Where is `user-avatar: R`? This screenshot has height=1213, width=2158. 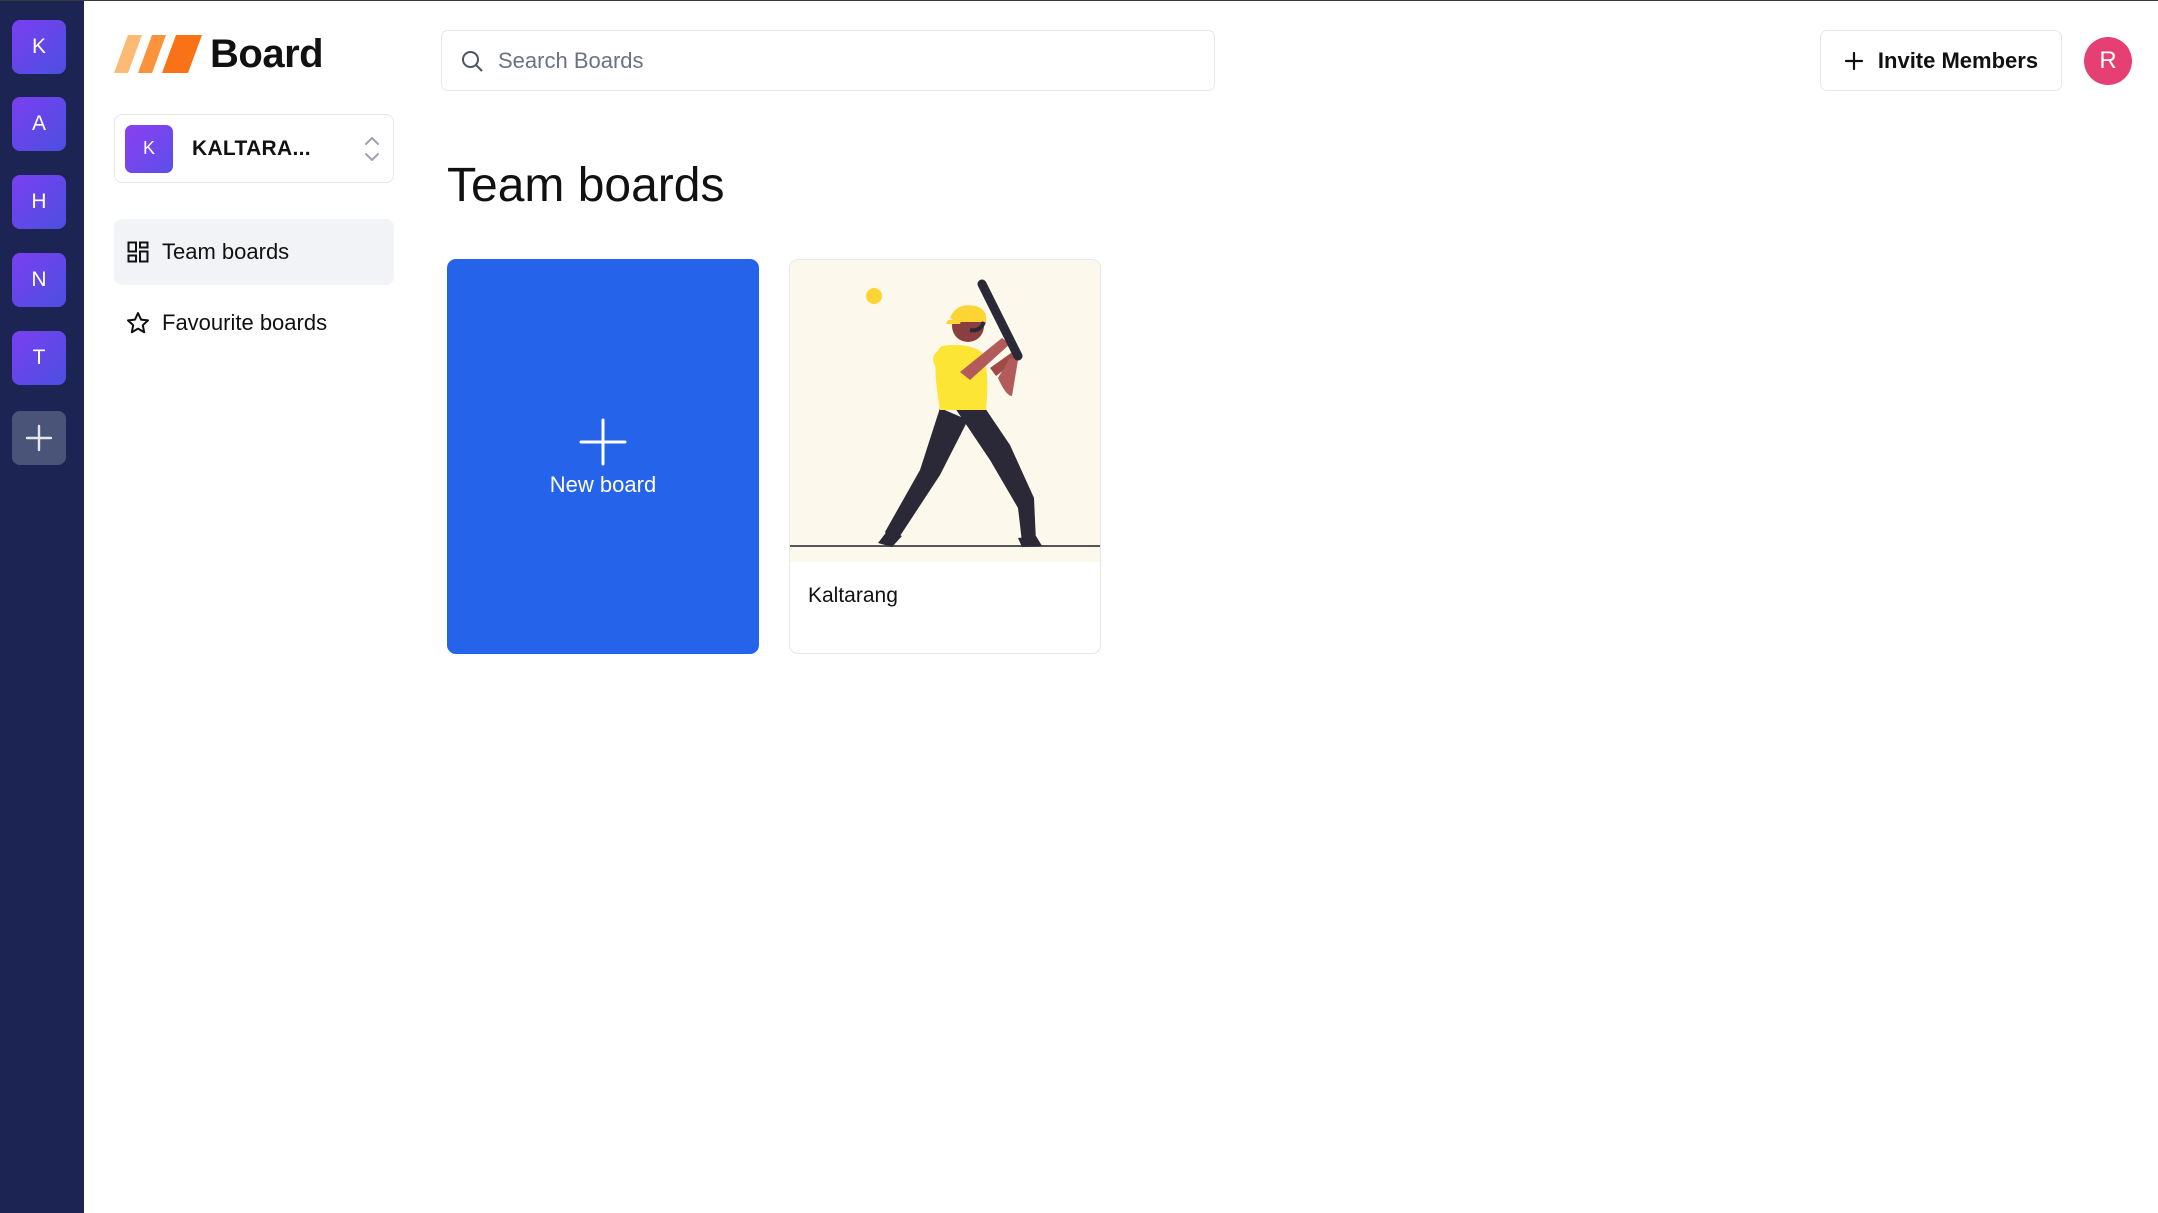
user-avatar: R is located at coordinates (2108, 61).